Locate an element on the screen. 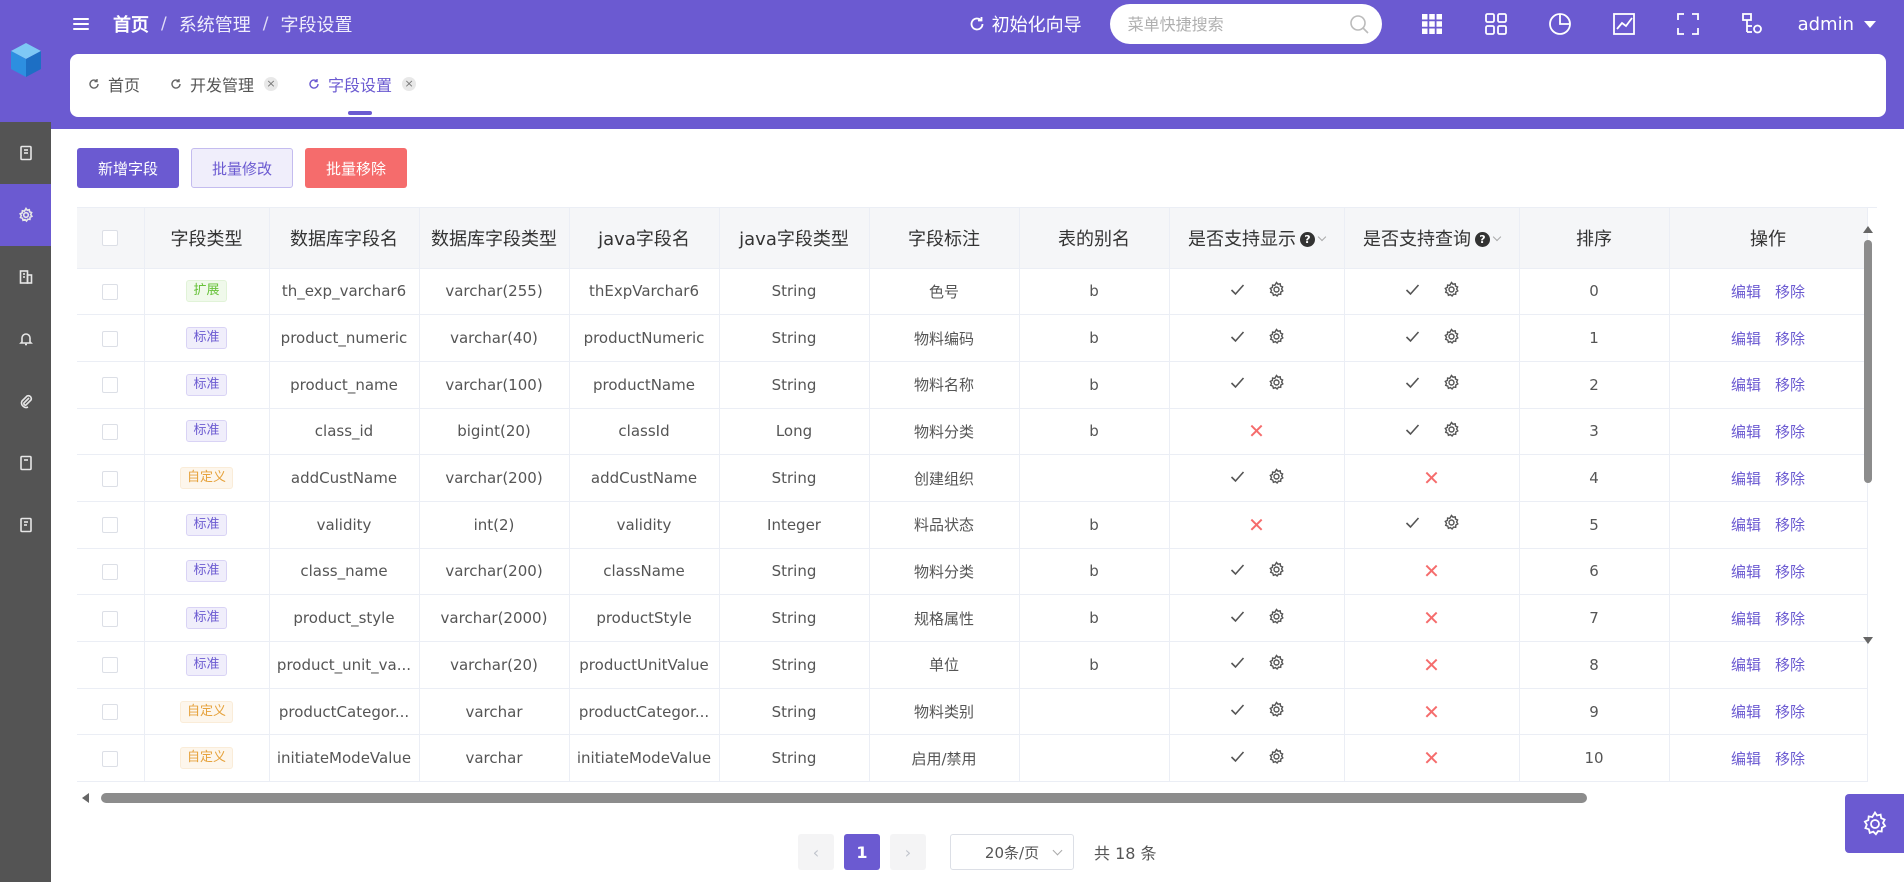  select-all-checkbox is located at coordinates (110, 238).